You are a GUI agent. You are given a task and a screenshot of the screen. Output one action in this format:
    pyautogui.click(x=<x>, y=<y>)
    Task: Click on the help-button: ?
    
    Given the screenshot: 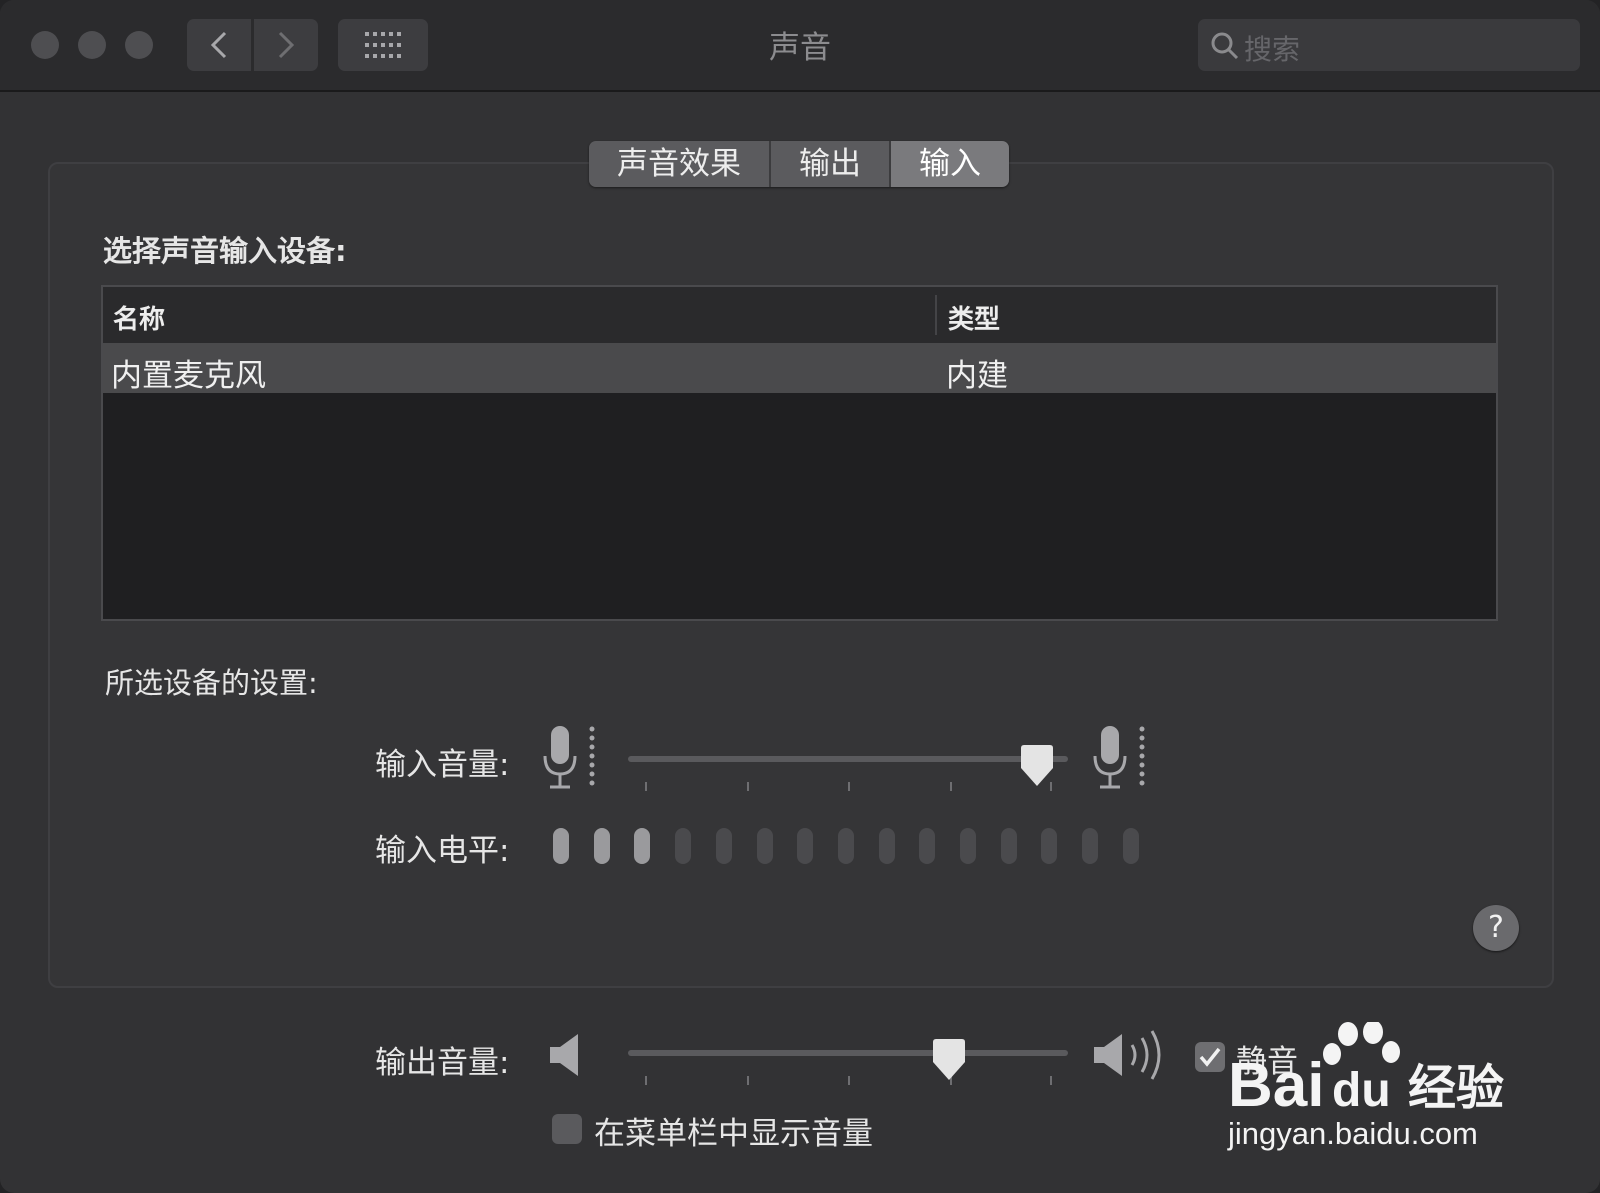 What is the action you would take?
    pyautogui.click(x=1496, y=928)
    